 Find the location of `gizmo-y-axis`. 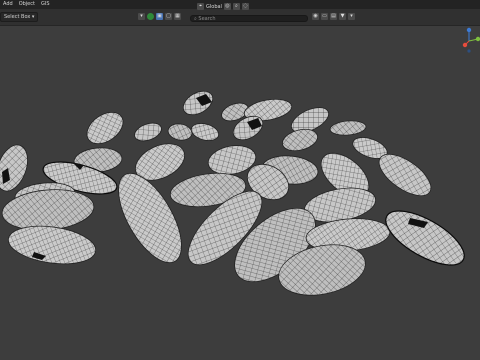

gizmo-y-axis is located at coordinates (477, 39).